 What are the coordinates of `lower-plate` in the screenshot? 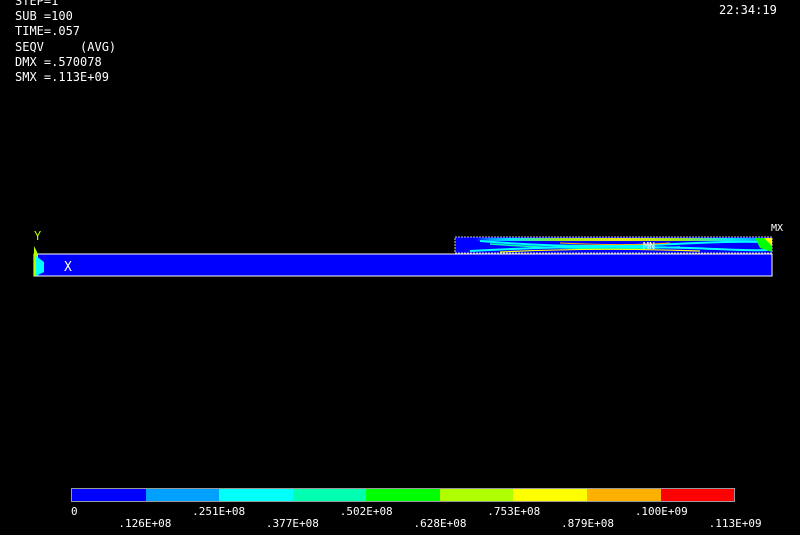 It's located at (403, 265).